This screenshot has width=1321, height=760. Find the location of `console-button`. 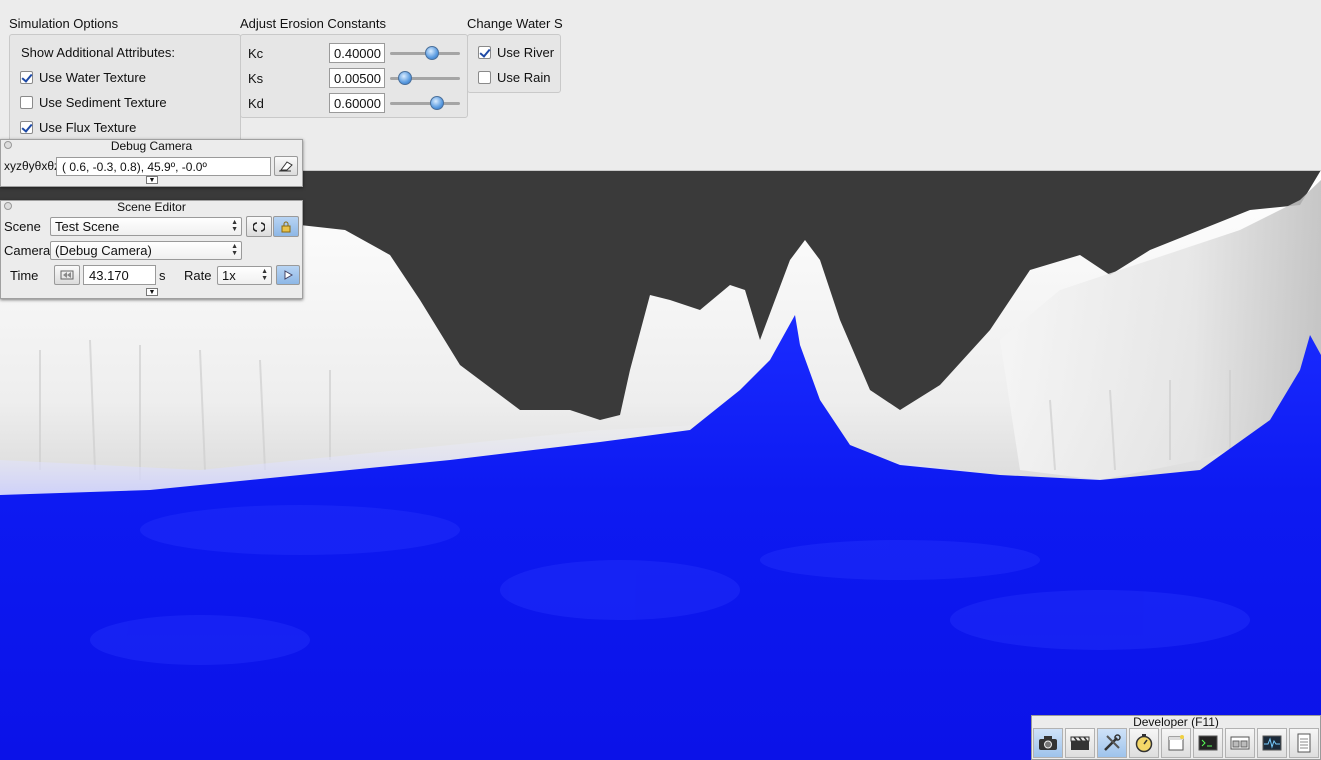

console-button is located at coordinates (1208, 743).